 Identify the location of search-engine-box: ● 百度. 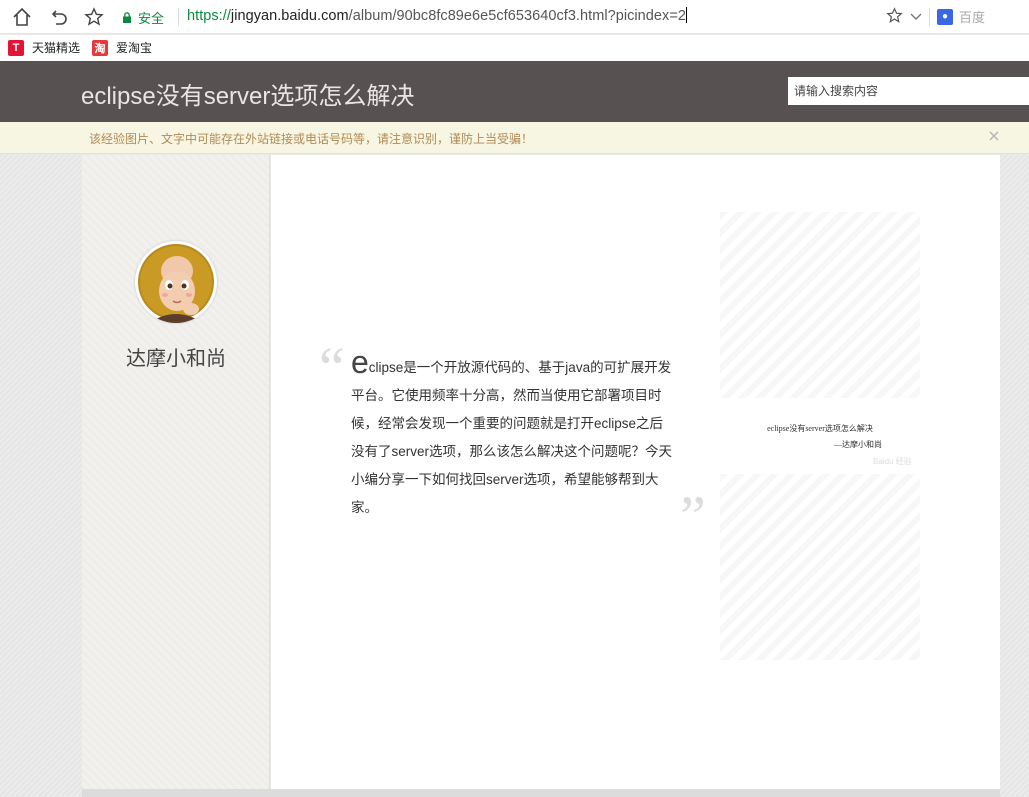
(961, 16).